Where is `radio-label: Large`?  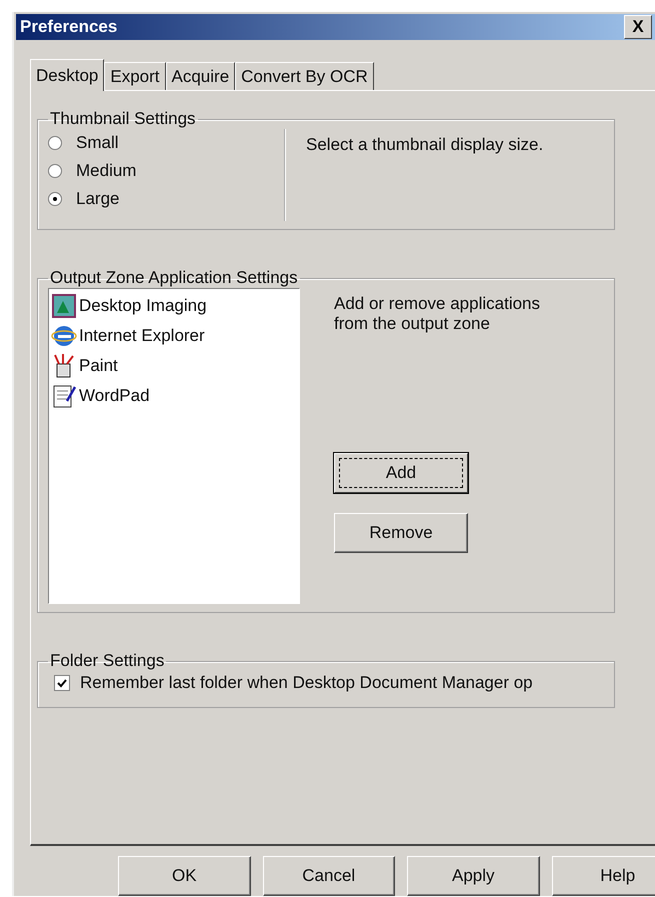 radio-label: Large is located at coordinates (98, 199).